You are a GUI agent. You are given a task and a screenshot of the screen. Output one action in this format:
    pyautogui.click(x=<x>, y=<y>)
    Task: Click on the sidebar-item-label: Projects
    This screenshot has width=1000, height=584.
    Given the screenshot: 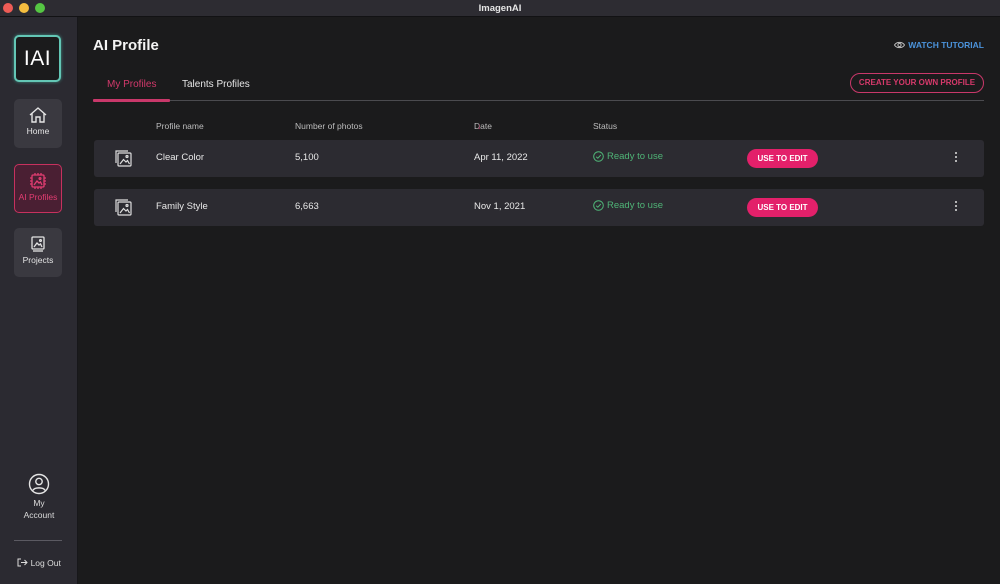 What is the action you would take?
    pyautogui.click(x=38, y=260)
    